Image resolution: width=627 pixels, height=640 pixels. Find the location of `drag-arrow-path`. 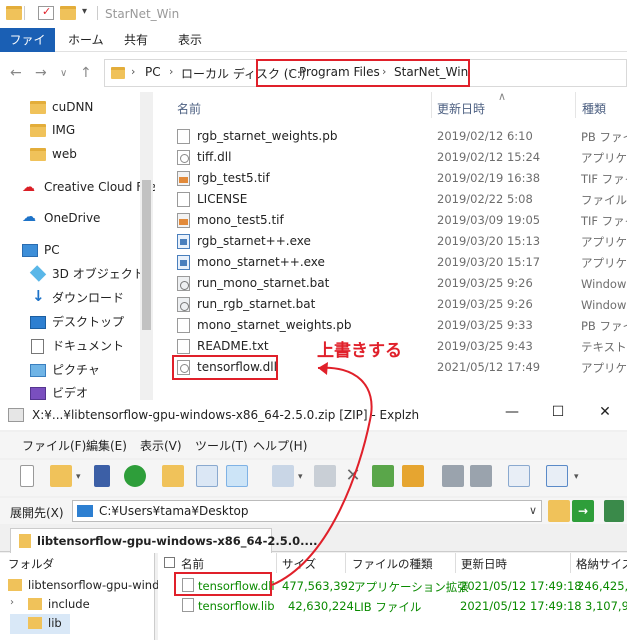

drag-arrow-path is located at coordinates (322, 476).